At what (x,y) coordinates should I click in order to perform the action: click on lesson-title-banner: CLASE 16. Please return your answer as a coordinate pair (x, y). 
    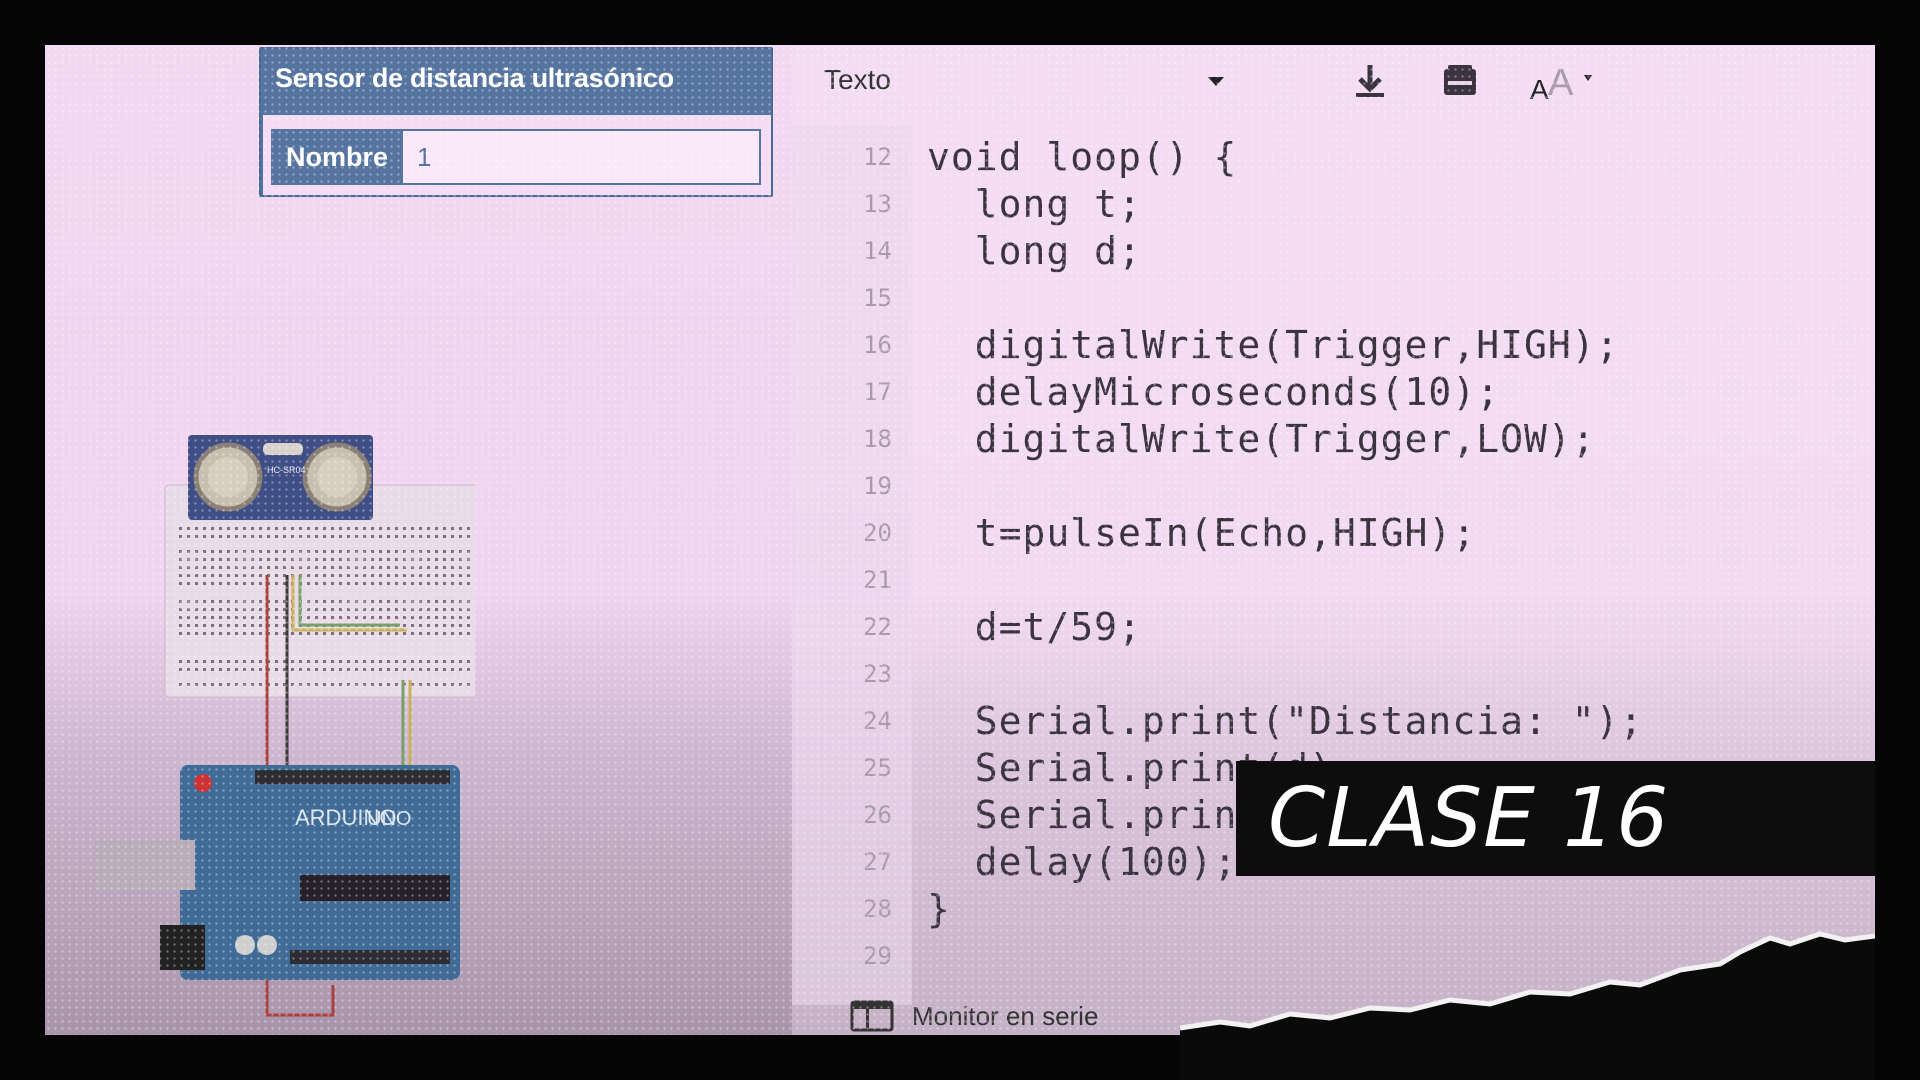
    Looking at the image, I should click on (1555, 818).